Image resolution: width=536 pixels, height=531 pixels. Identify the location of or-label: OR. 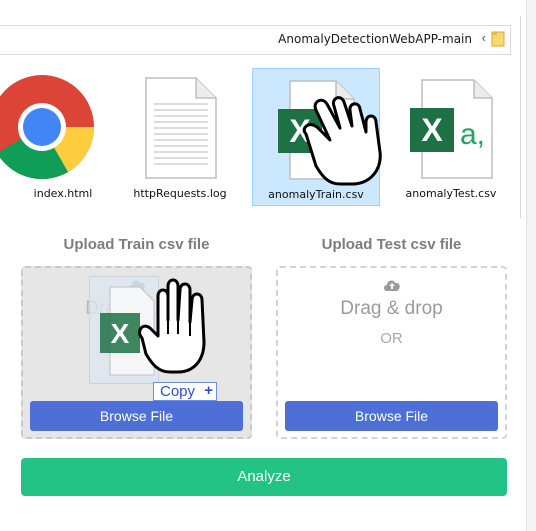
(391, 338).